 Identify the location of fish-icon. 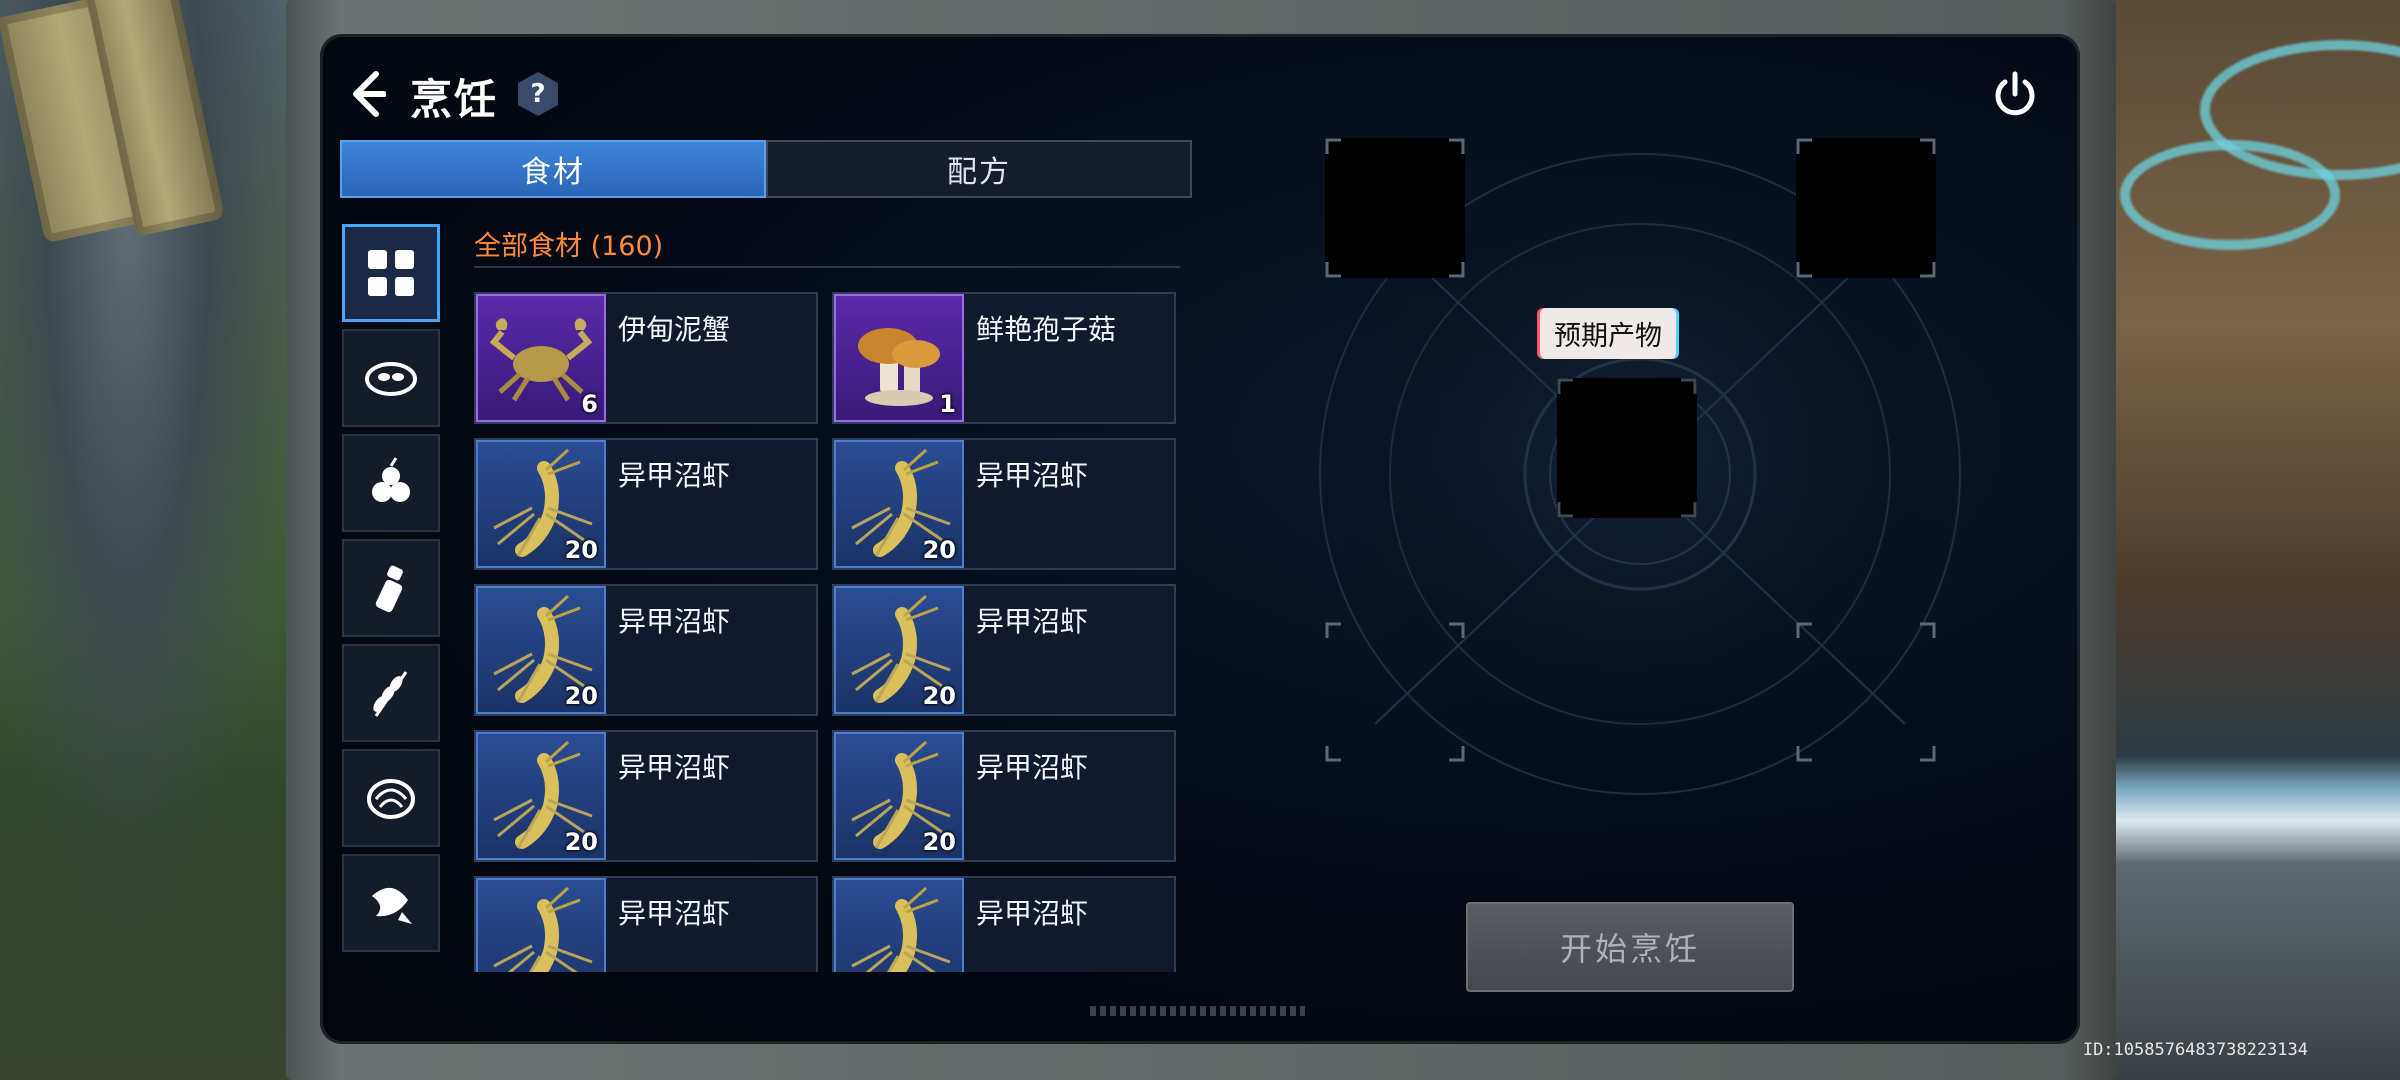
(392, 905).